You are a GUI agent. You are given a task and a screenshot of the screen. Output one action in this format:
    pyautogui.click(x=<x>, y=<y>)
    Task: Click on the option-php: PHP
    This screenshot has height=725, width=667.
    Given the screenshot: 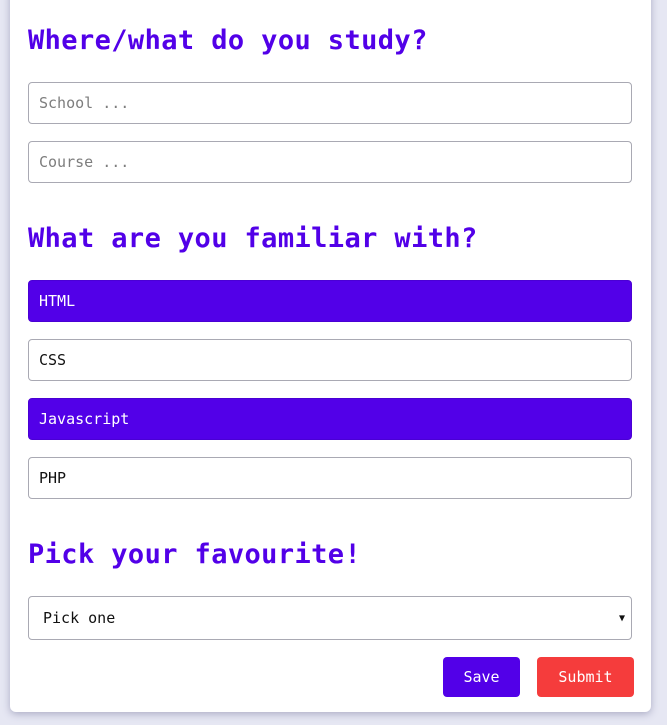 What is the action you would take?
    pyautogui.click(x=330, y=478)
    